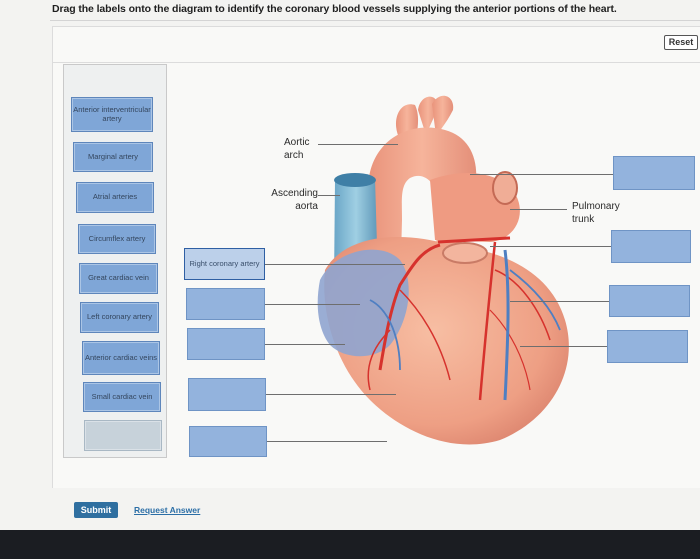  Describe the element at coordinates (294, 200) in the screenshot. I see `label-ascending-aorta: Ascending aorta` at that location.